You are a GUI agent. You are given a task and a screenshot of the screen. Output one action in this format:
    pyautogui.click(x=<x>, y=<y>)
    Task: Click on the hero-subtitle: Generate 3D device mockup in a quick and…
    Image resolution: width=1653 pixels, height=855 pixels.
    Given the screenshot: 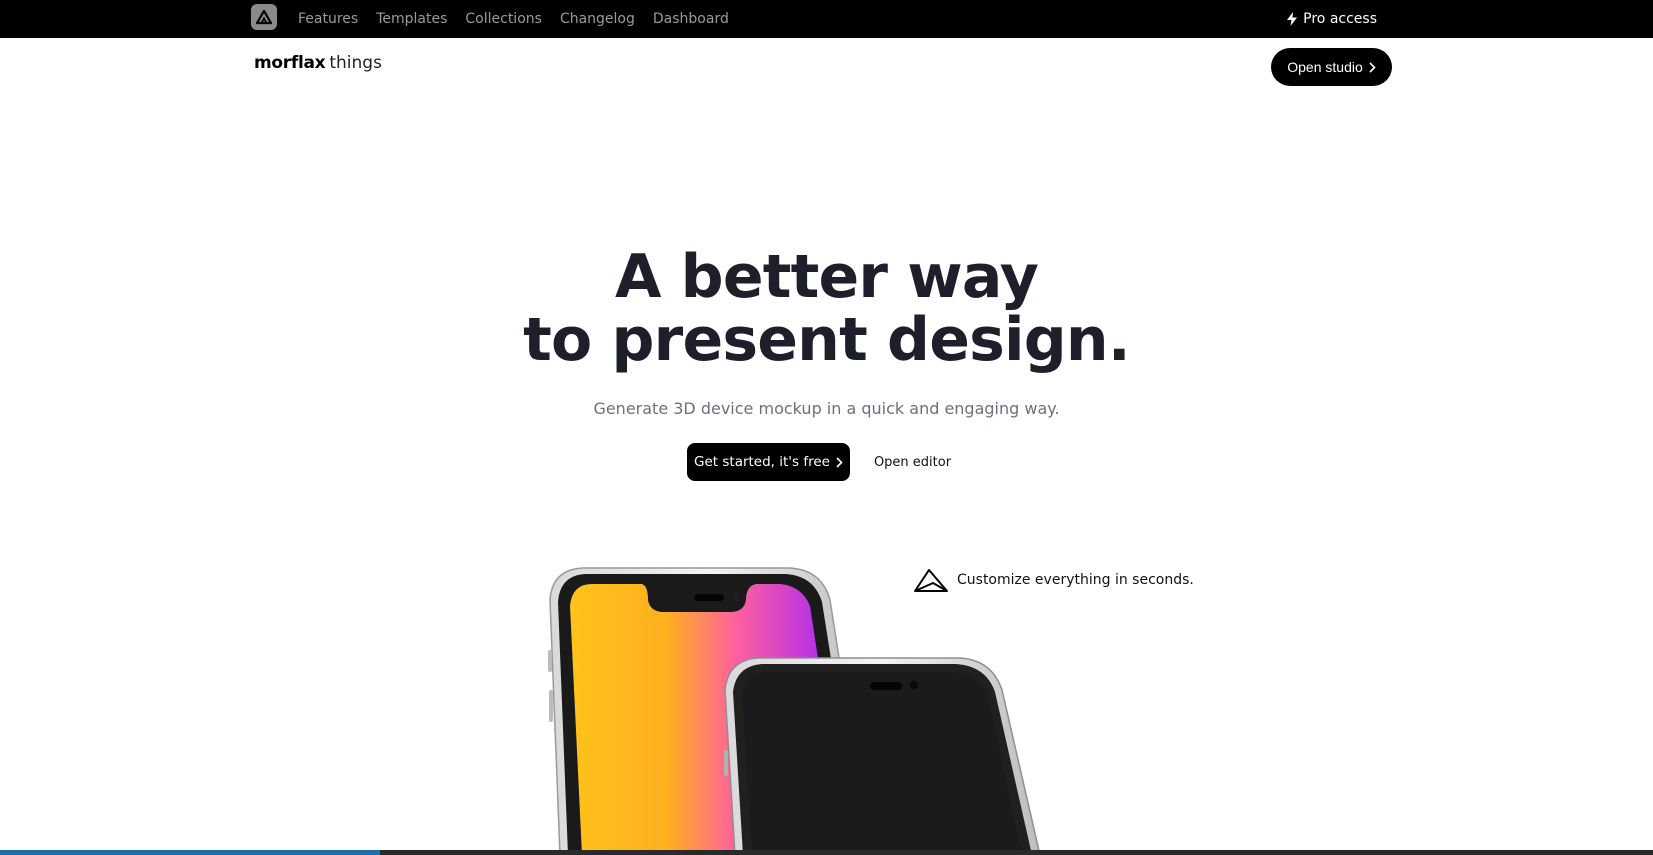 What is the action you would take?
    pyautogui.click(x=826, y=408)
    